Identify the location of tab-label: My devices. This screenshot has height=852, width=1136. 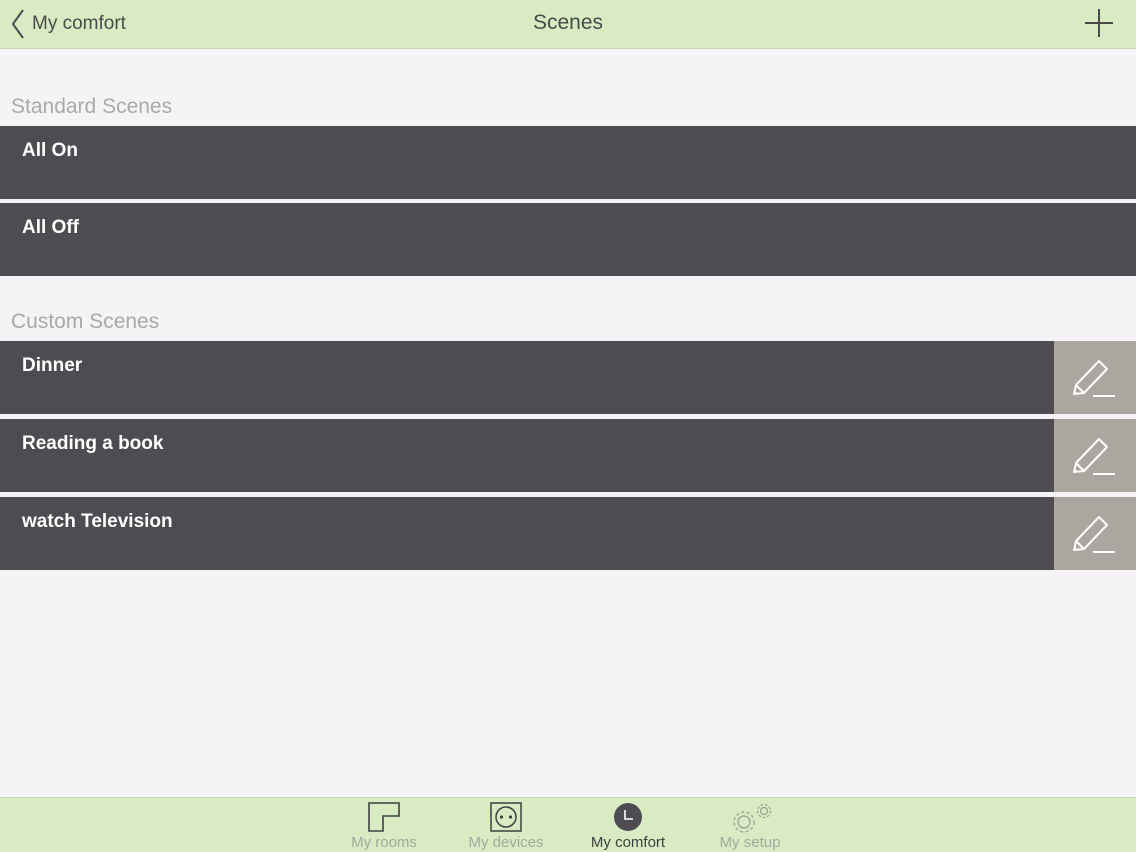
(506, 842).